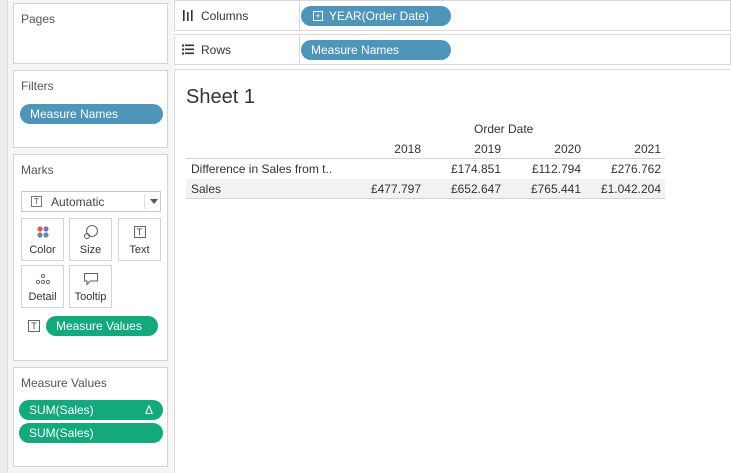  What do you see at coordinates (216, 50) in the screenshot?
I see `rows-label: Rows` at bounding box center [216, 50].